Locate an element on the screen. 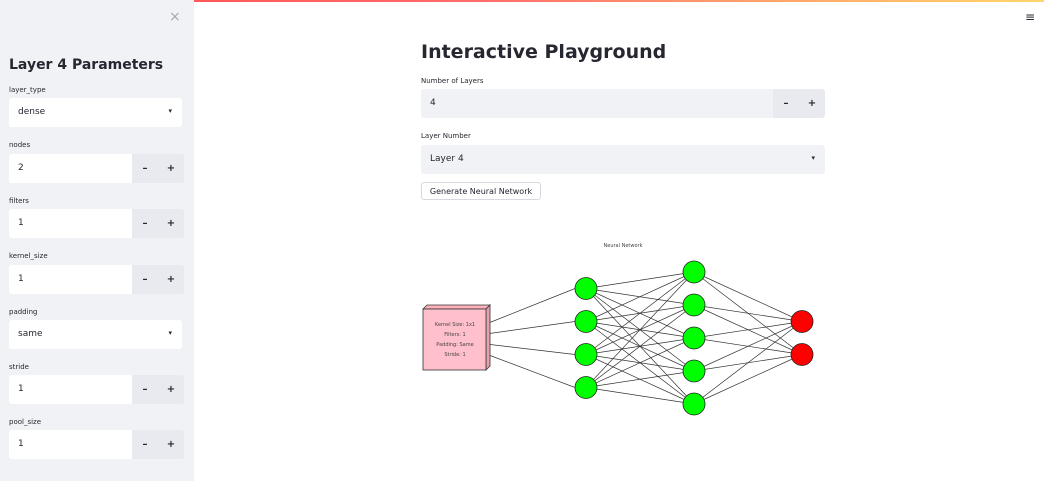 This screenshot has width=1044, height=481. kernel-size-stepper: 1 – + is located at coordinates (96, 279).